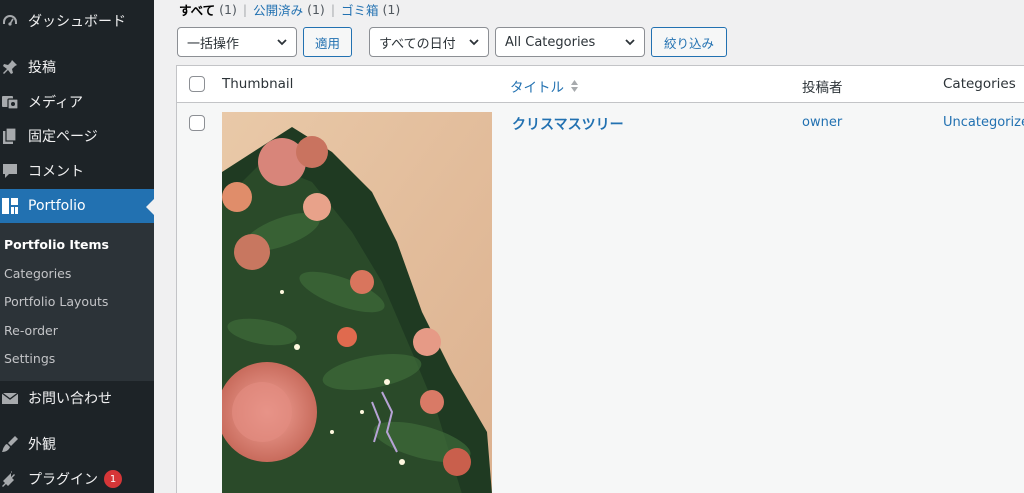 The width and height of the screenshot is (1024, 493). What do you see at coordinates (42, 445) in the screenshot?
I see `menu-item-label: 外観` at bounding box center [42, 445].